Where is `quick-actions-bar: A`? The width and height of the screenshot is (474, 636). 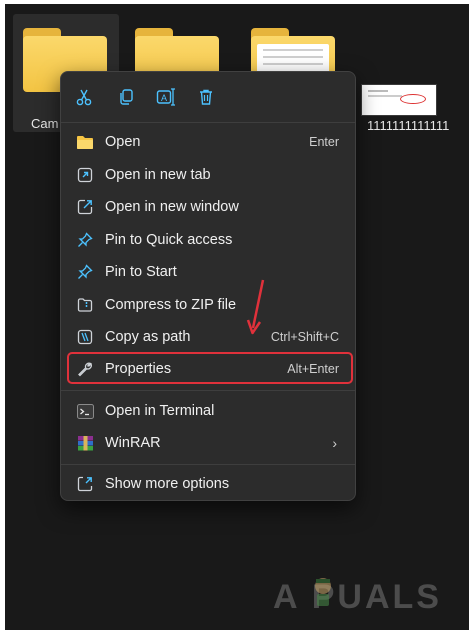 quick-actions-bar: A is located at coordinates (208, 97).